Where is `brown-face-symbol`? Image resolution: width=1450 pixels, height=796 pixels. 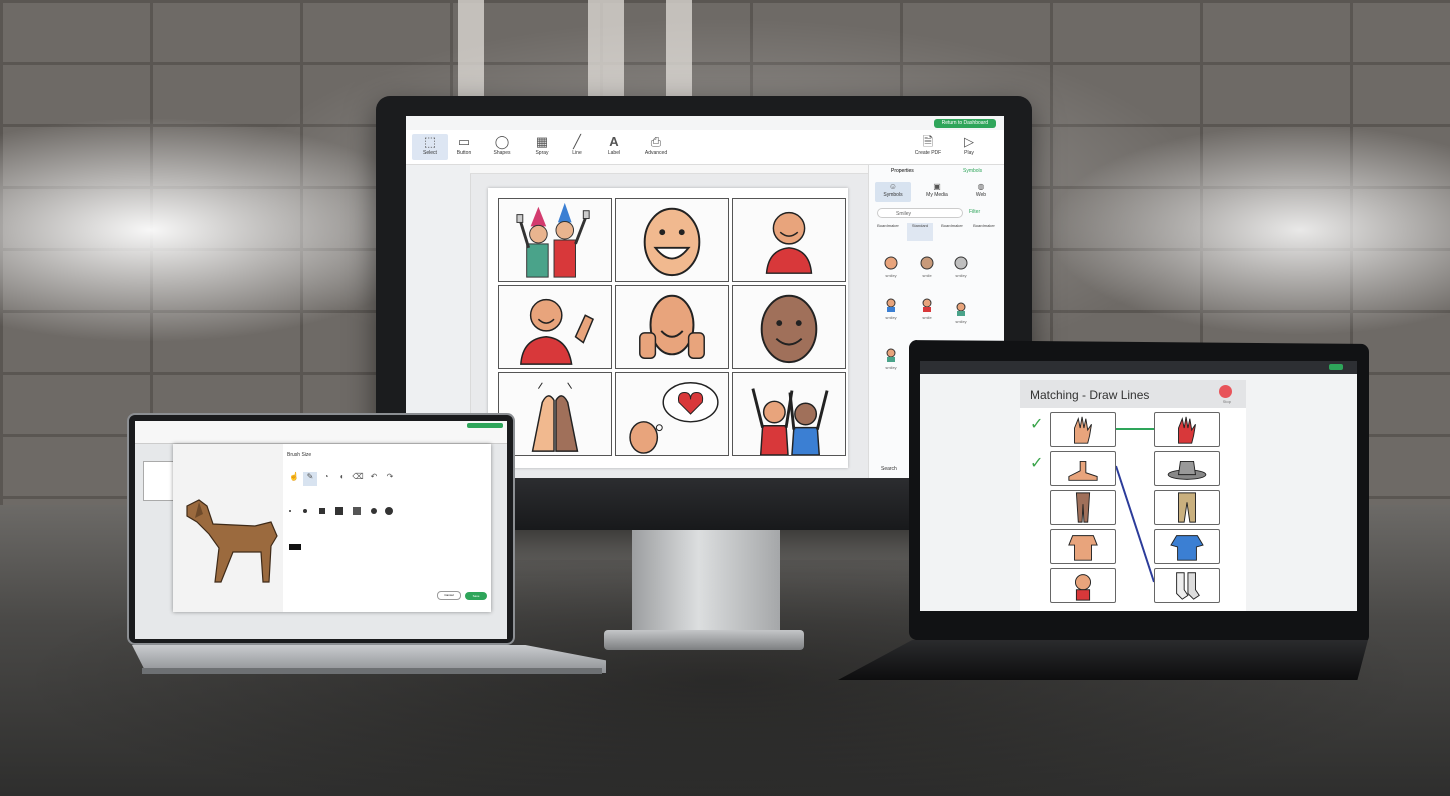 brown-face-symbol is located at coordinates (789, 329).